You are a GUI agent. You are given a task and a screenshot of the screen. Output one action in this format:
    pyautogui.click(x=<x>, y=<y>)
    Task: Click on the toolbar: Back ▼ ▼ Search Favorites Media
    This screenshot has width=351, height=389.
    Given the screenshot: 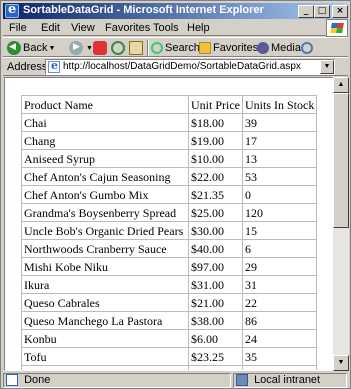 What is the action you would take?
    pyautogui.click(x=175, y=47)
    